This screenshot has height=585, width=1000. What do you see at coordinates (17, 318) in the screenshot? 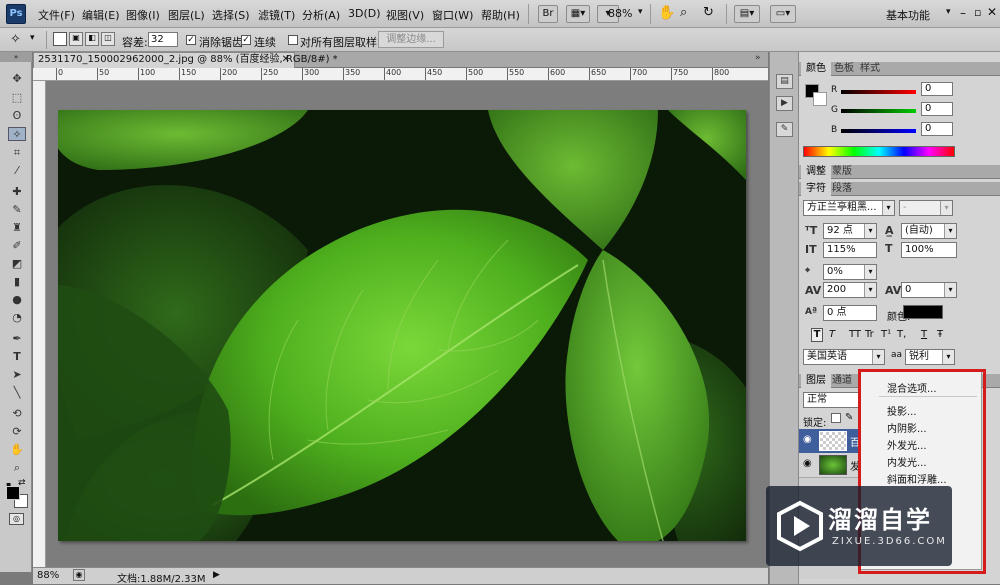
I see `dodge-tool-icon: ◔` at bounding box center [17, 318].